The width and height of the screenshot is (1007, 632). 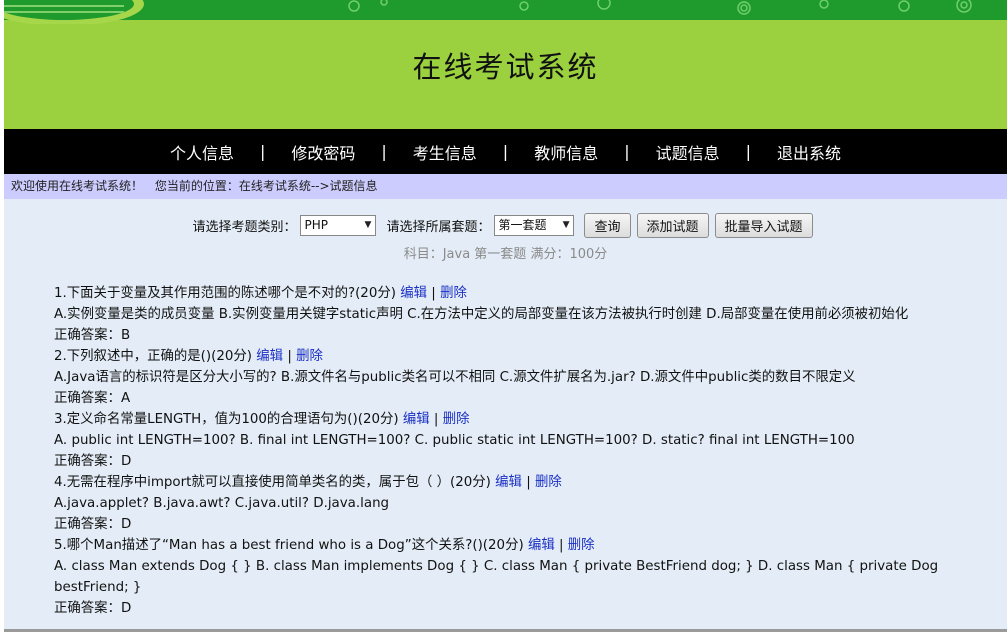 What do you see at coordinates (505, 151) in the screenshot?
I see `main-nav: 个人信息 | 修改密码 | 考生信息 | 教师信息 | 试题信息 | 退出系统` at bounding box center [505, 151].